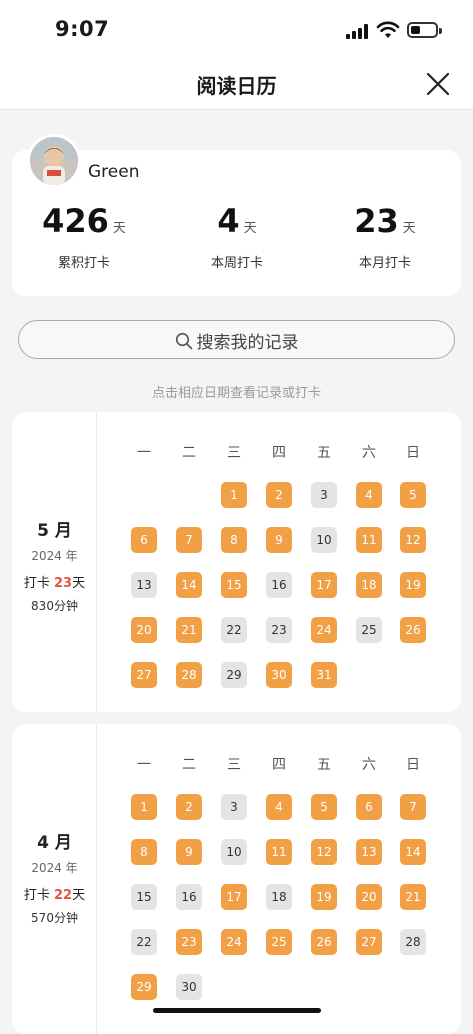 The width and height of the screenshot is (473, 1034). I want to click on month-minutes: 570分钟, so click(54, 918).